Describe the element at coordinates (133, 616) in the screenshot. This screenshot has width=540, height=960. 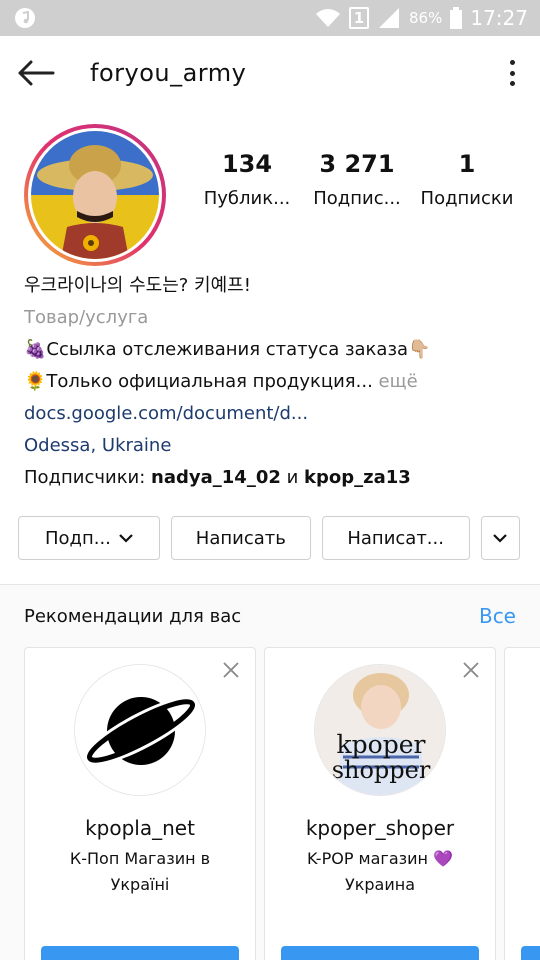
I see `suggestions-title: Рекомендации для вас` at that location.